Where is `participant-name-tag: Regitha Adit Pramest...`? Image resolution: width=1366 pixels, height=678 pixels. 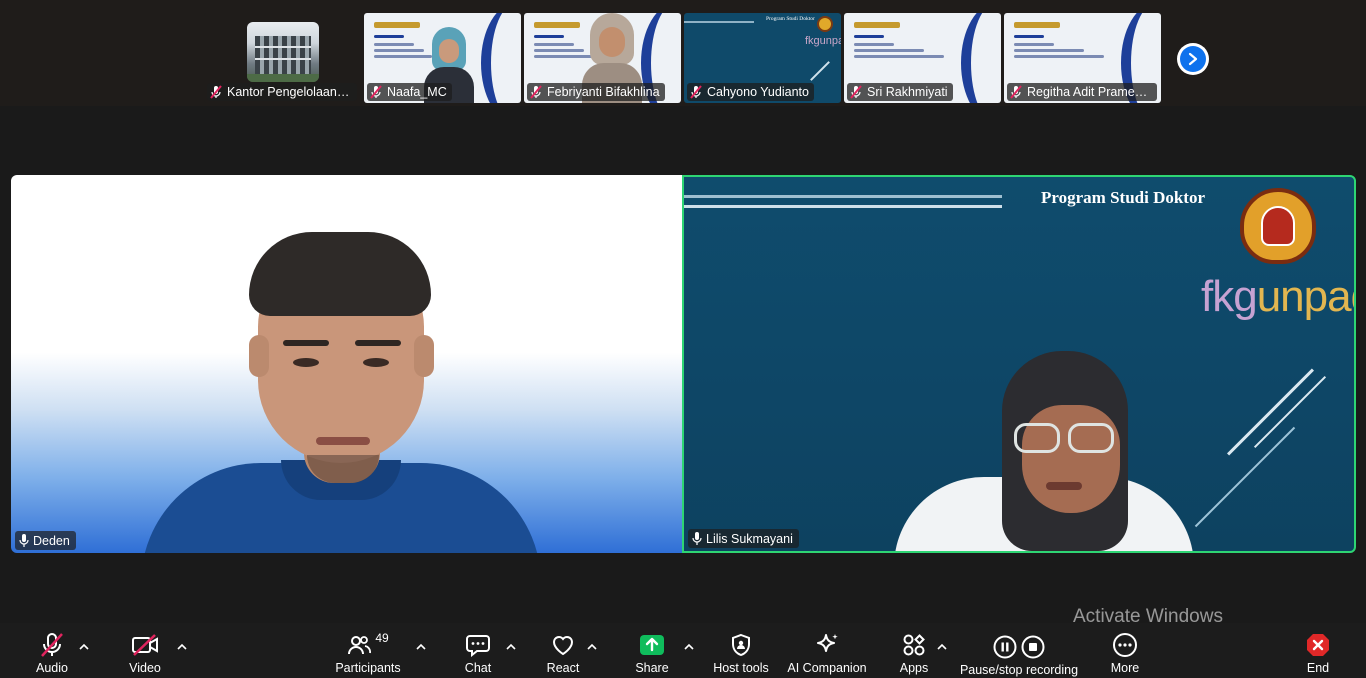 participant-name-tag: Regitha Adit Pramest... is located at coordinates (1082, 92).